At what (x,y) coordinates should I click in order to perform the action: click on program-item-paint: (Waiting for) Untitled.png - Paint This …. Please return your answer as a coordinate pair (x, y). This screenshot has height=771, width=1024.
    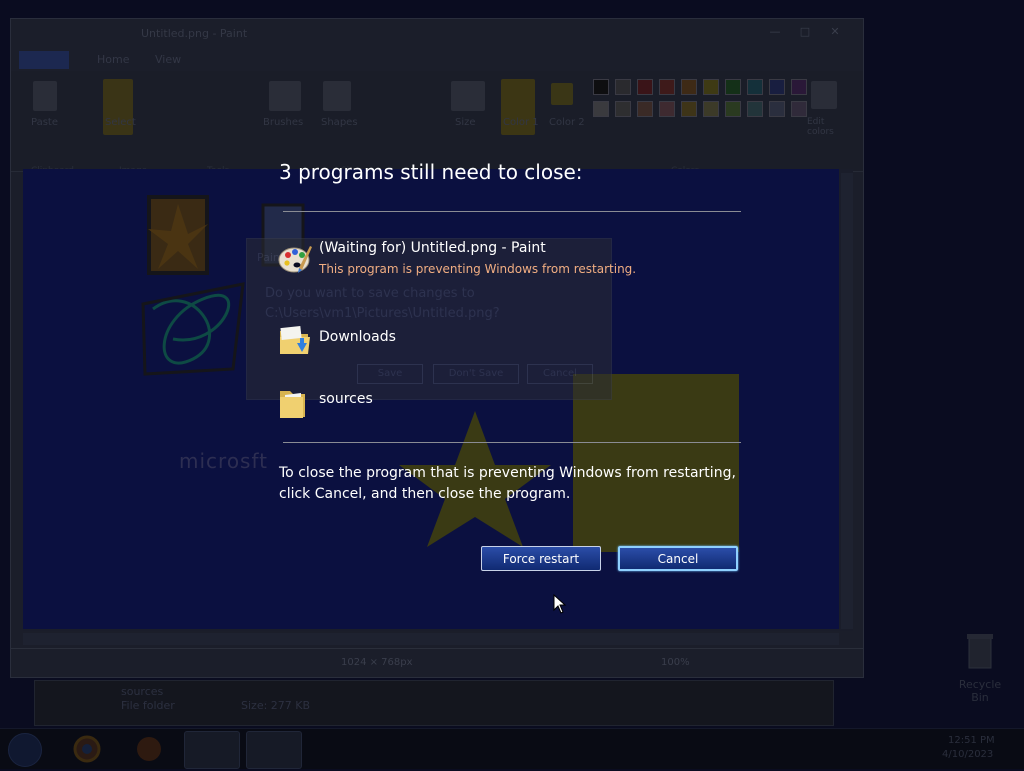
    Looking at the image, I should click on (477, 260).